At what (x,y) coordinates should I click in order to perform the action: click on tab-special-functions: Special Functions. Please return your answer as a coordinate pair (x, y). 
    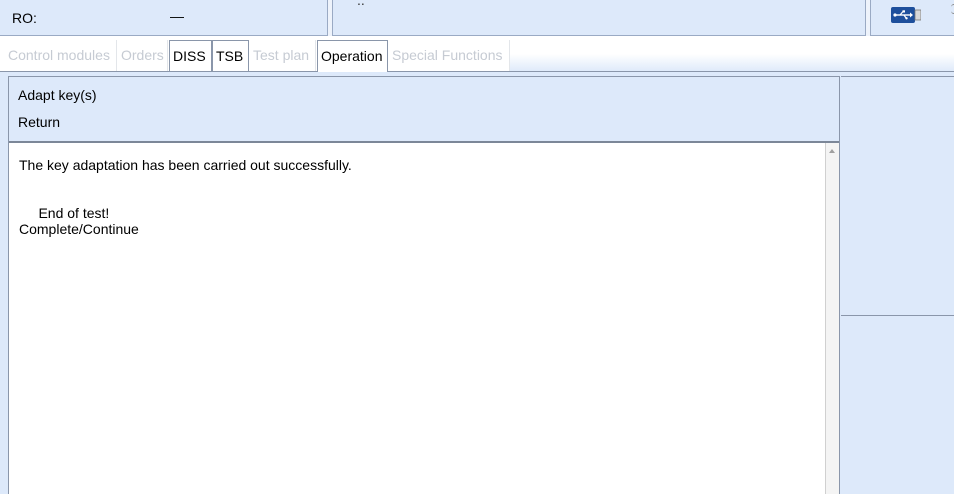
    Looking at the image, I should click on (449, 56).